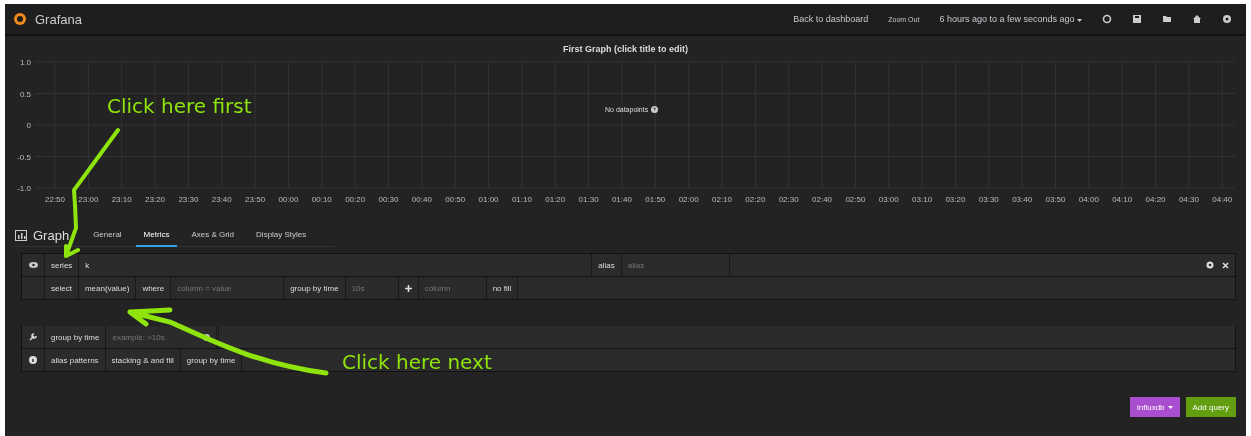  Describe the element at coordinates (502, 288) in the screenshot. I see `fill-option: no fill` at that location.